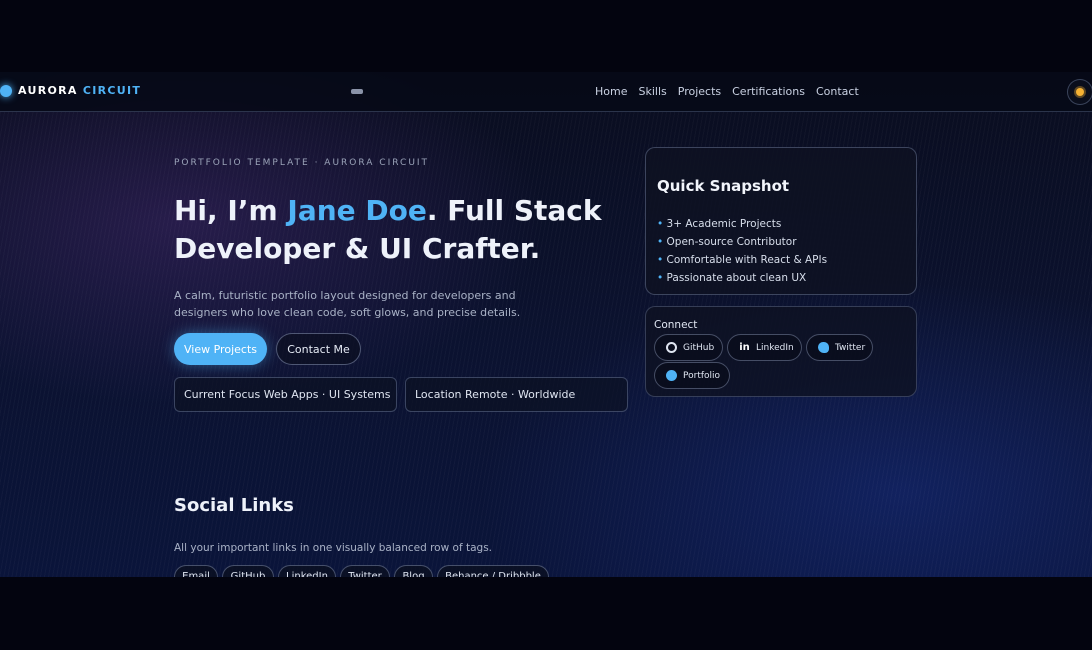 This screenshot has height=650, width=1092. I want to click on social-tag-linkedin: LinkedIn, so click(307, 571).